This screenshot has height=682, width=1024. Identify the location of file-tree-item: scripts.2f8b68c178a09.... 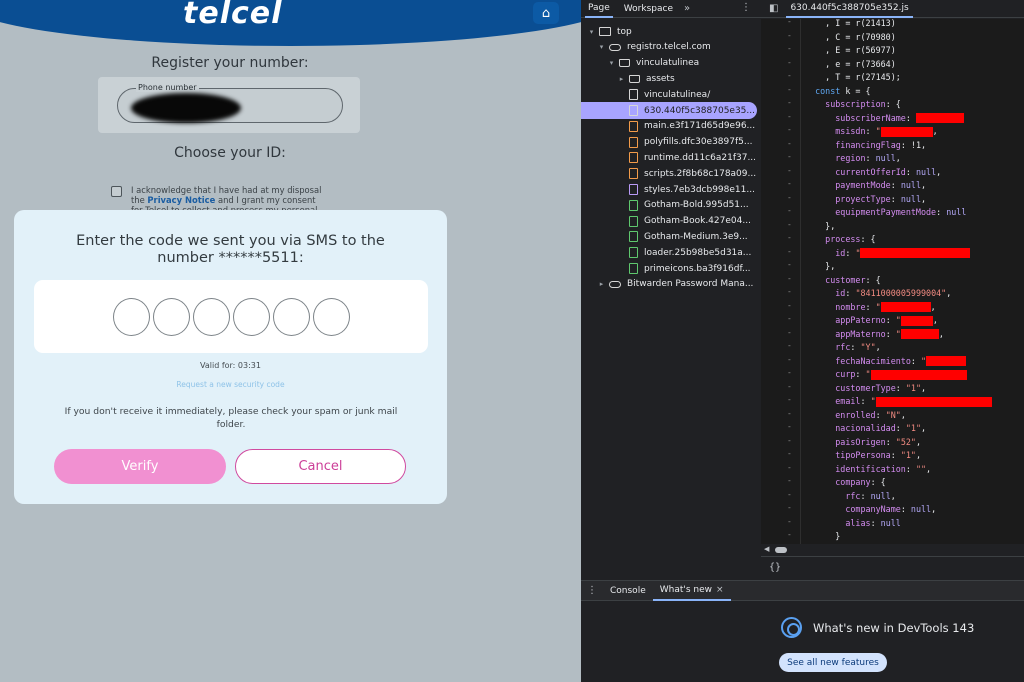
(671, 173).